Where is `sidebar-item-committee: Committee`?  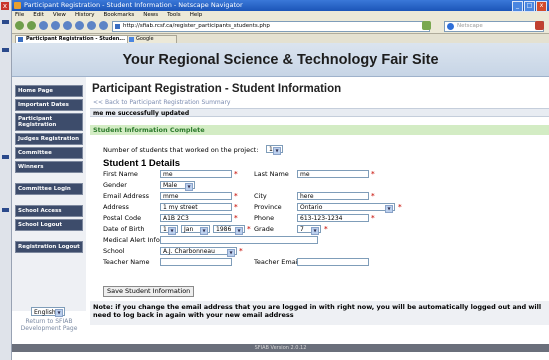
sidebar-item-committee: Committee is located at coordinates (49, 153).